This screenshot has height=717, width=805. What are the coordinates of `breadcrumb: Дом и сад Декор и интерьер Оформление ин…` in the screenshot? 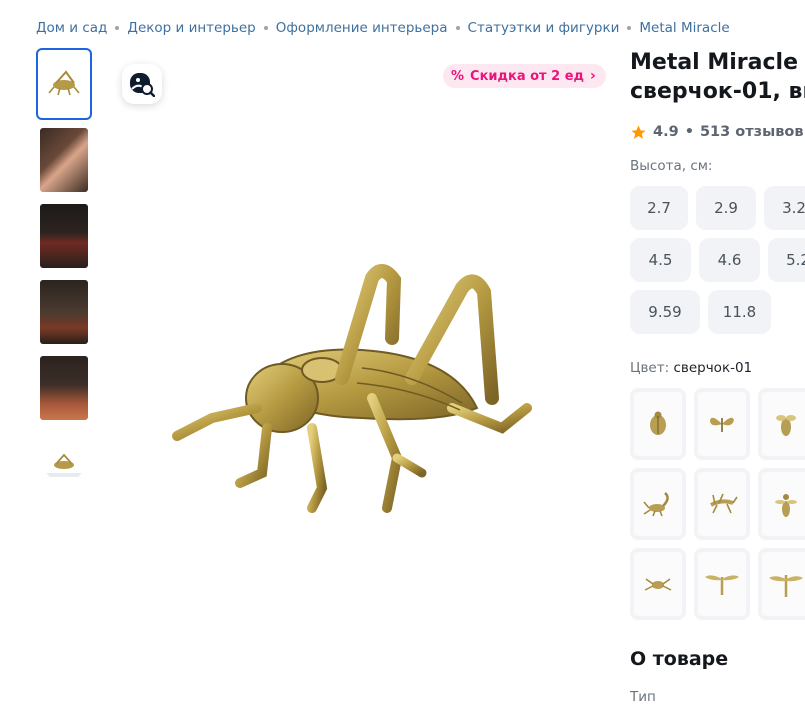 It's located at (383, 28).